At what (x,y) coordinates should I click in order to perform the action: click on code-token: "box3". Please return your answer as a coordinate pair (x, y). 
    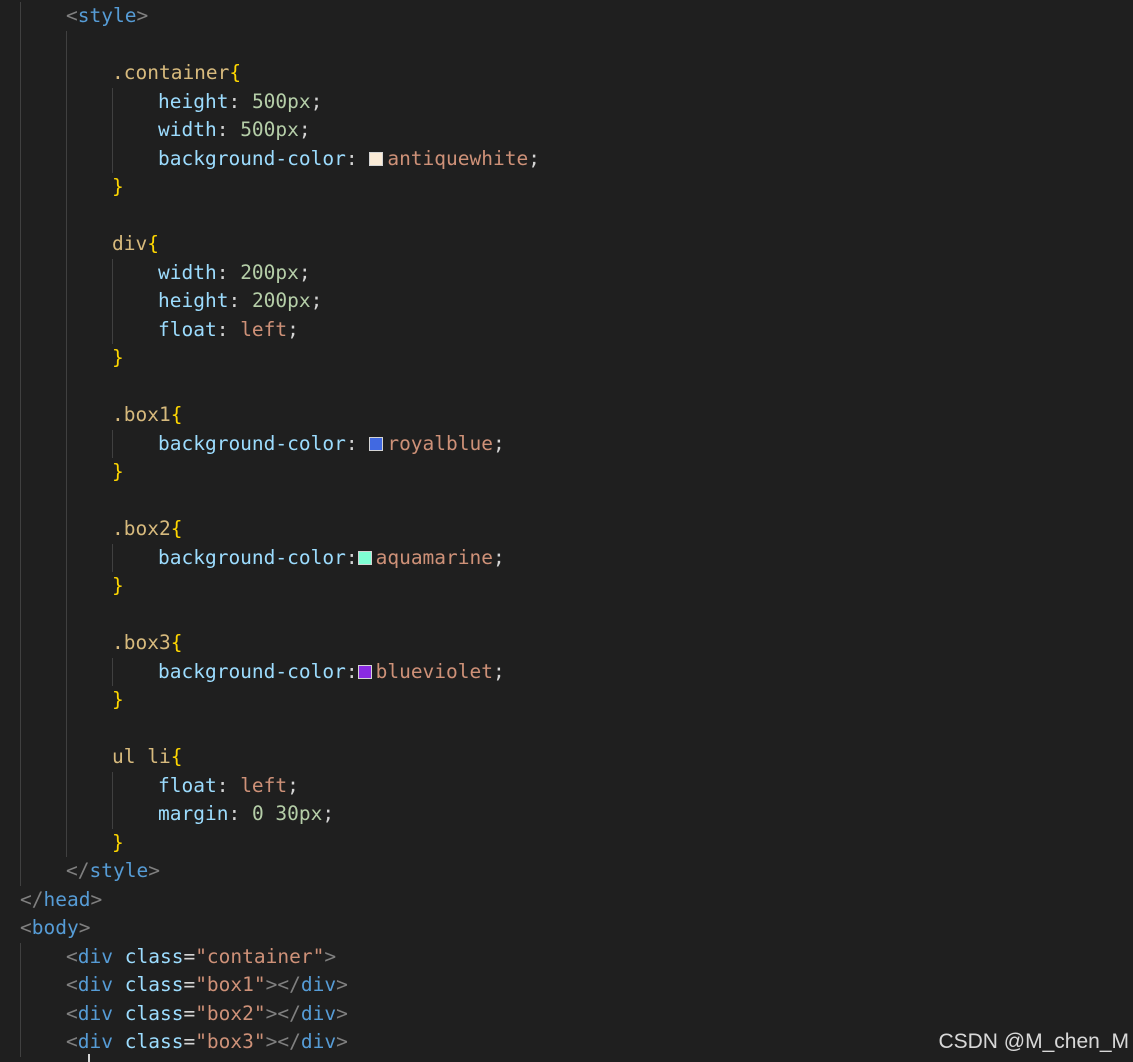
    Looking at the image, I should click on (230, 1041).